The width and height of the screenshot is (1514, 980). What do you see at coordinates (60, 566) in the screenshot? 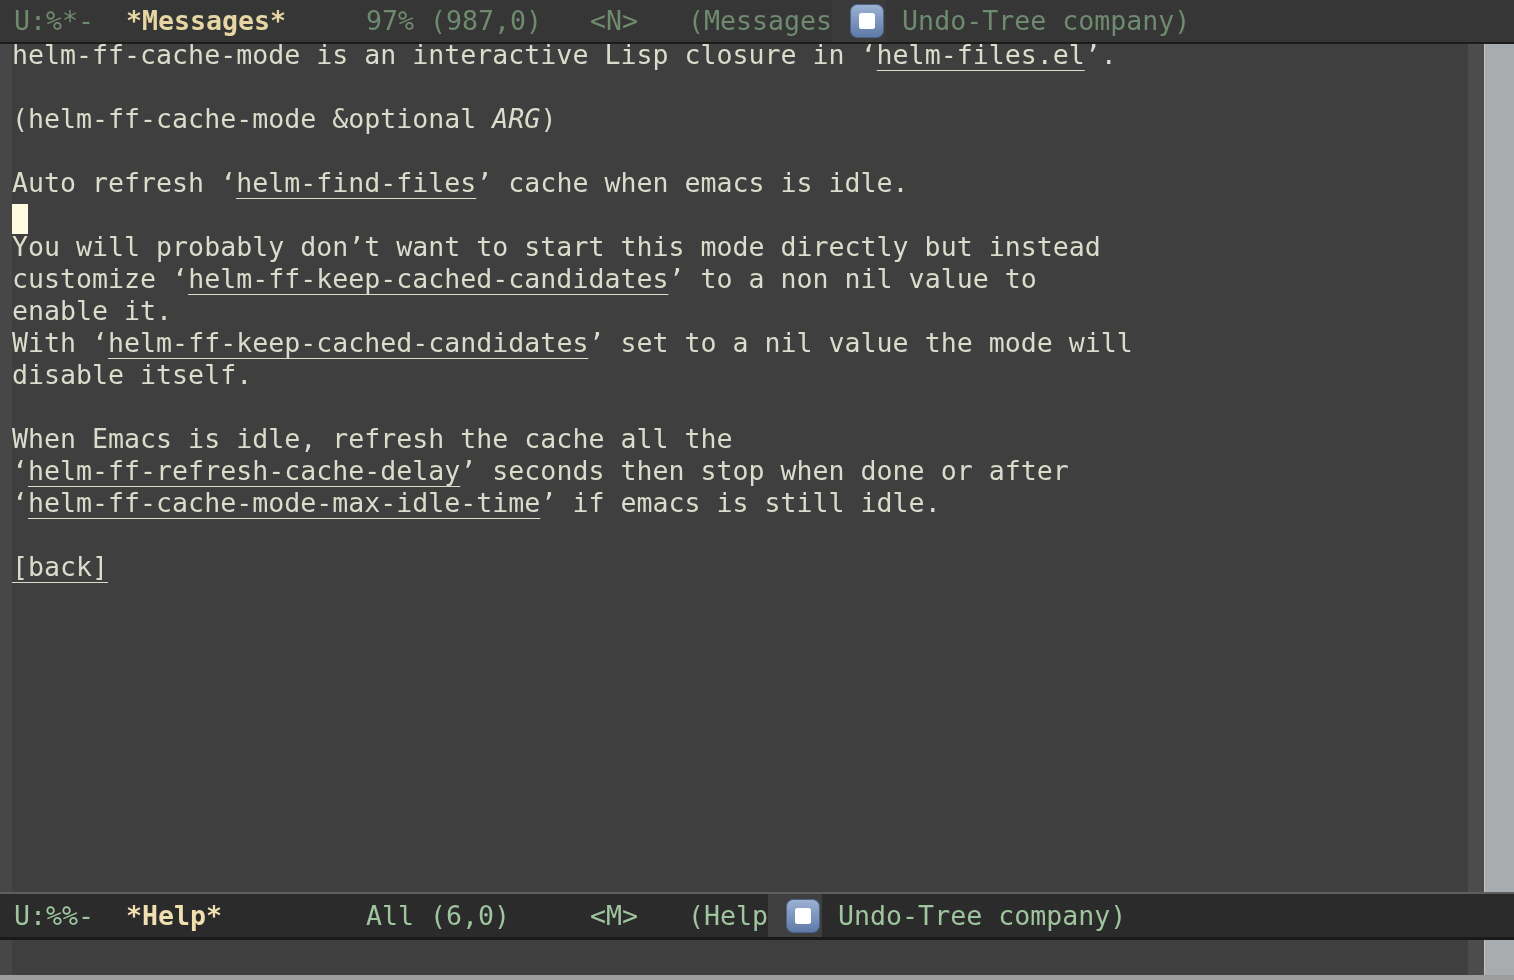
I see `link: [back]` at bounding box center [60, 566].